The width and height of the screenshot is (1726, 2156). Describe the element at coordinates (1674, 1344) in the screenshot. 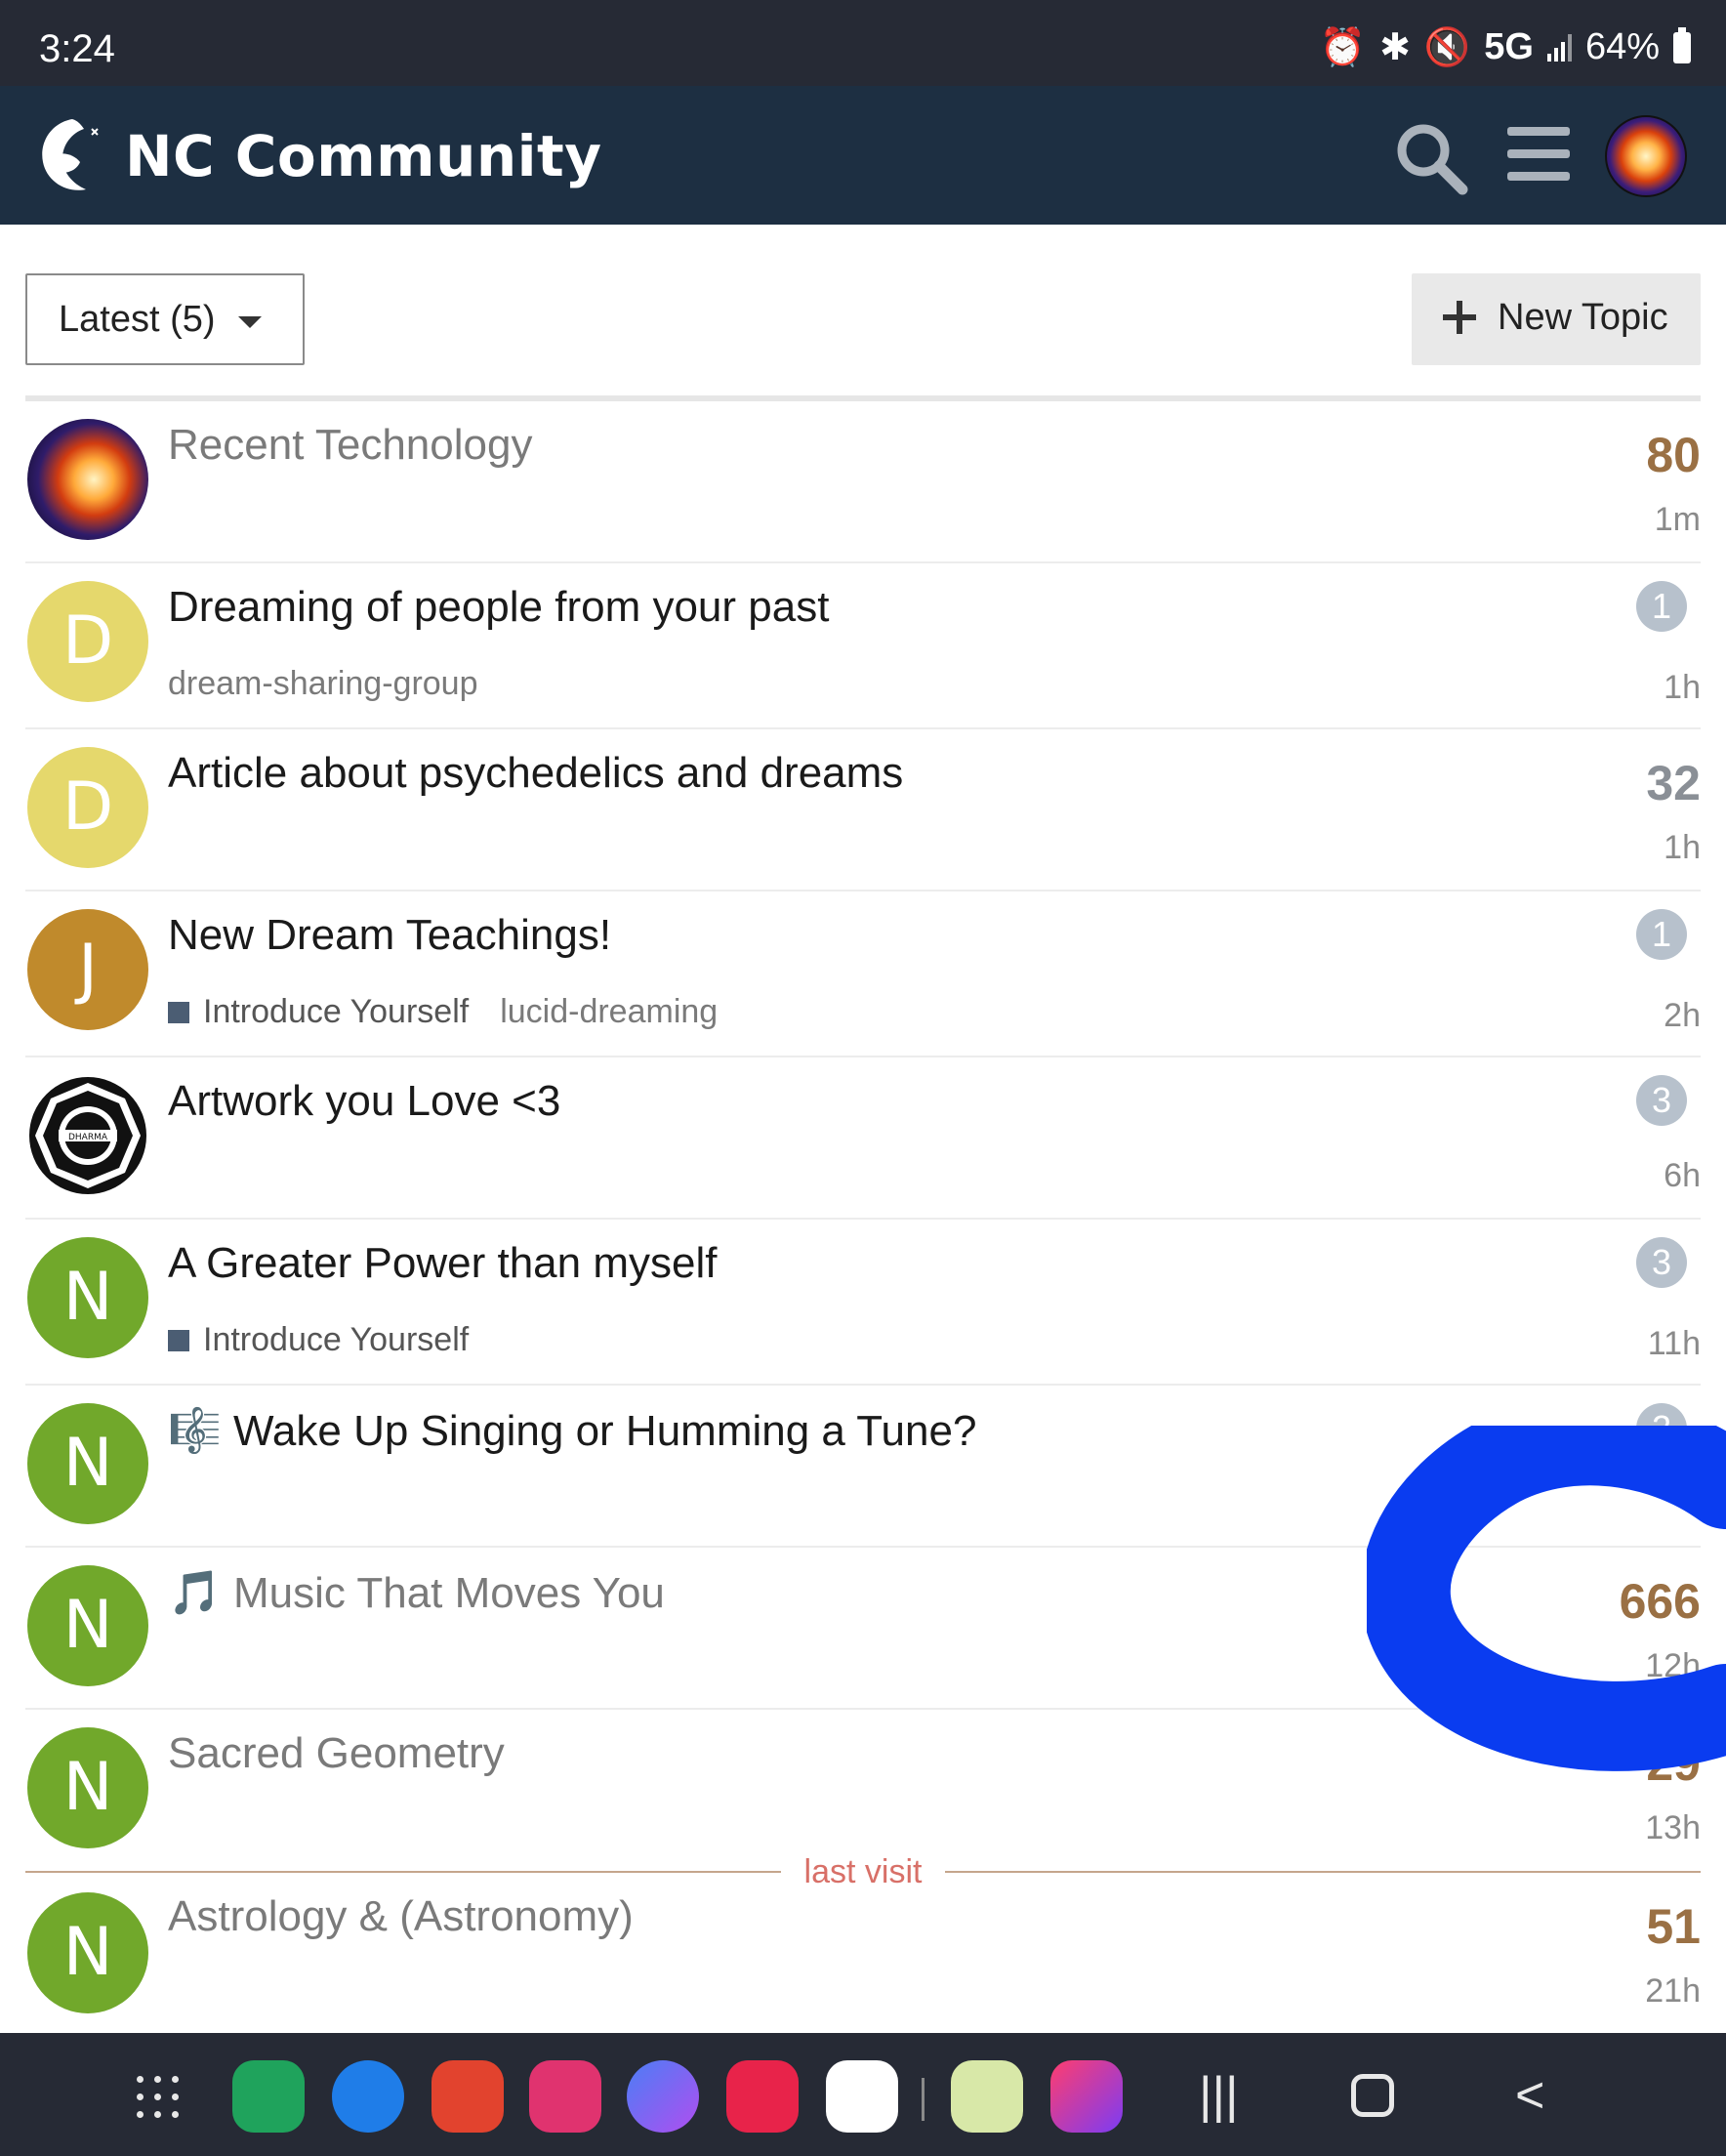

I see `activity-age: 11h` at that location.